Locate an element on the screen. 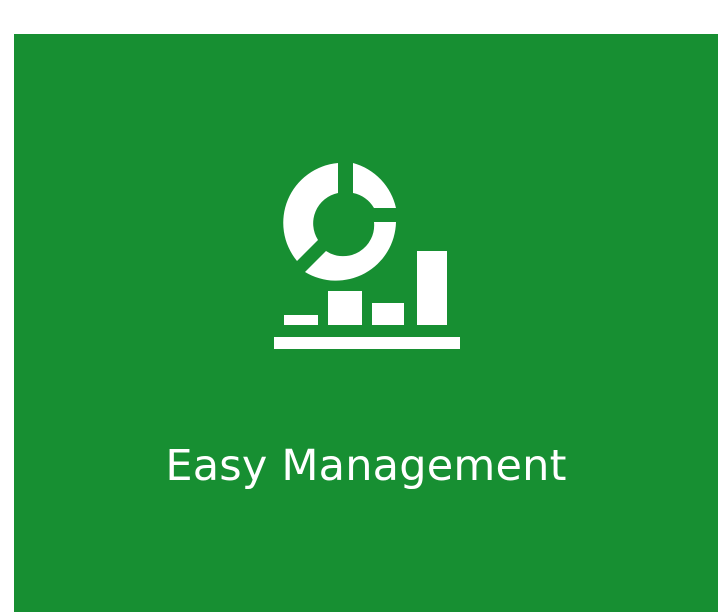 Image resolution: width=718 pixels, height=612 pixels. donut-segment-small is located at coordinates (374, 185).